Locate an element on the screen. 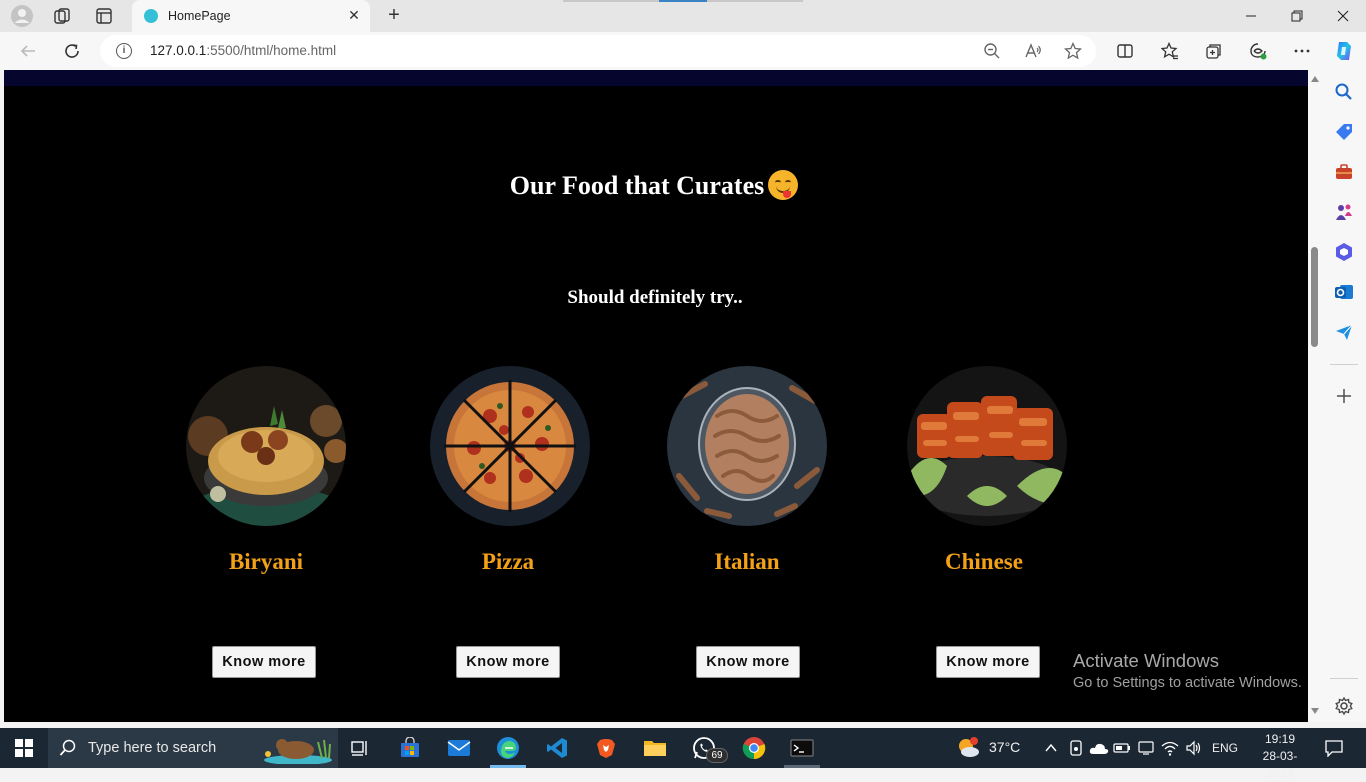  more-options-icon is located at coordinates (1302, 51).